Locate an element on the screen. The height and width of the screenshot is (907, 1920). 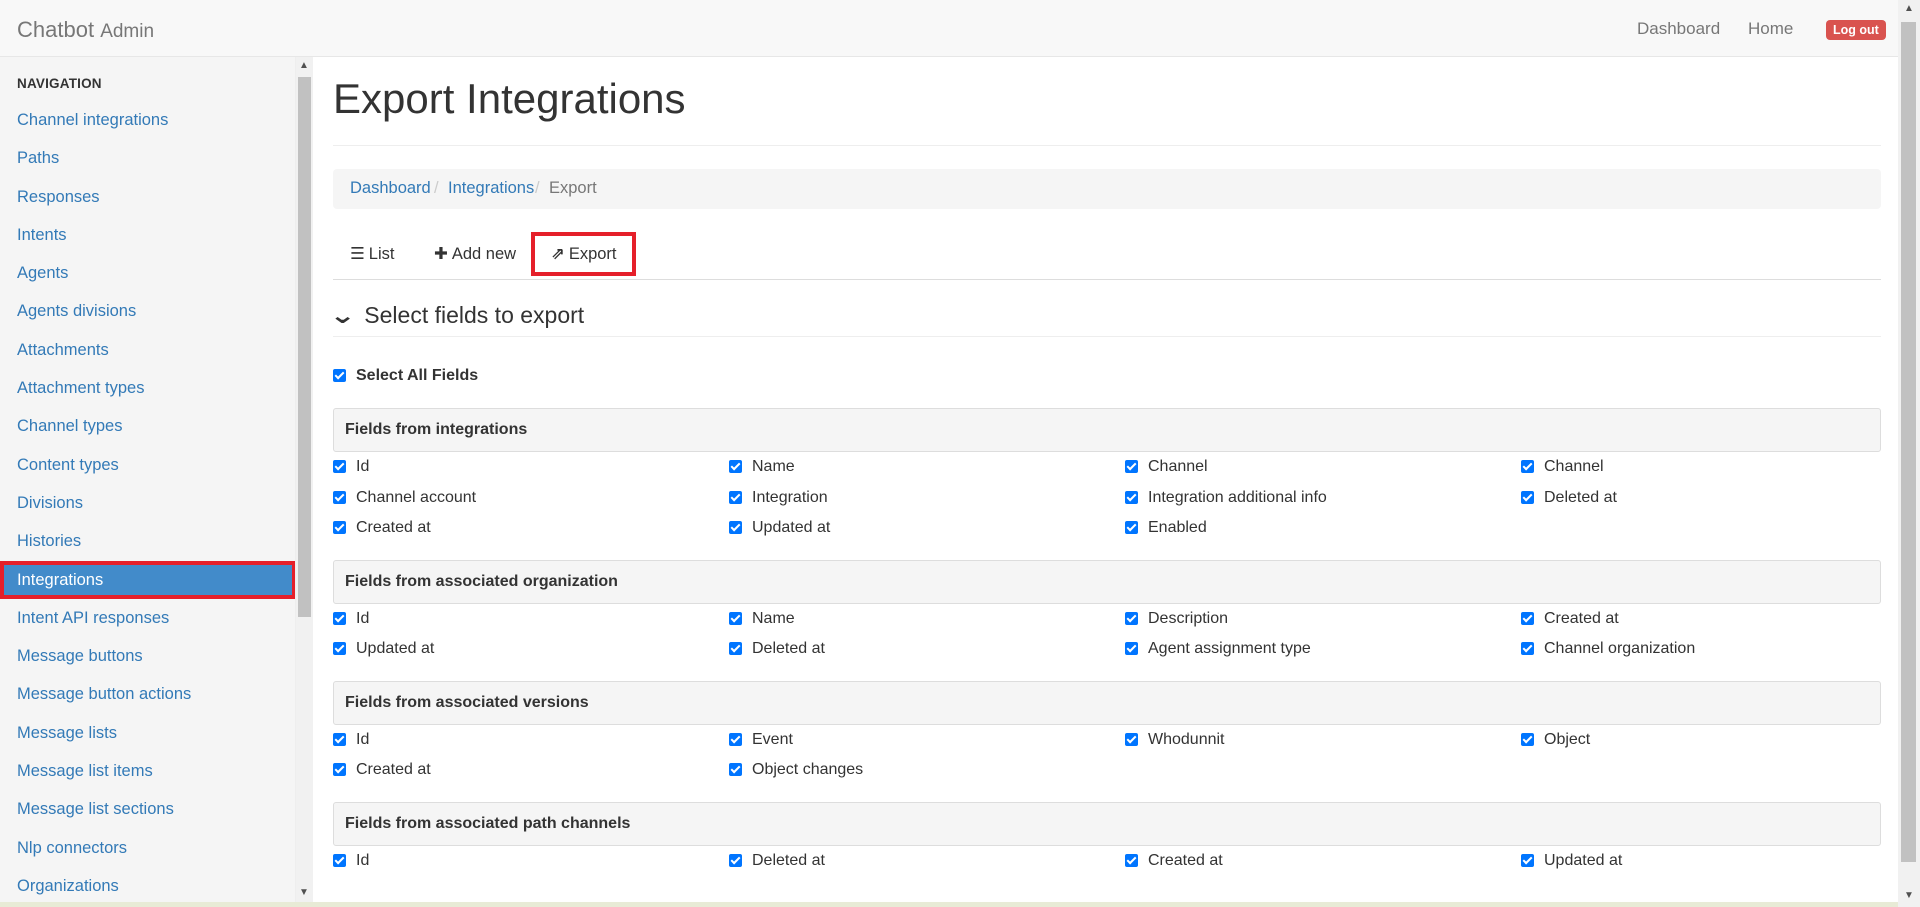
sidebar-item-agents-divisions: Agents divisions is located at coordinates (147, 311).